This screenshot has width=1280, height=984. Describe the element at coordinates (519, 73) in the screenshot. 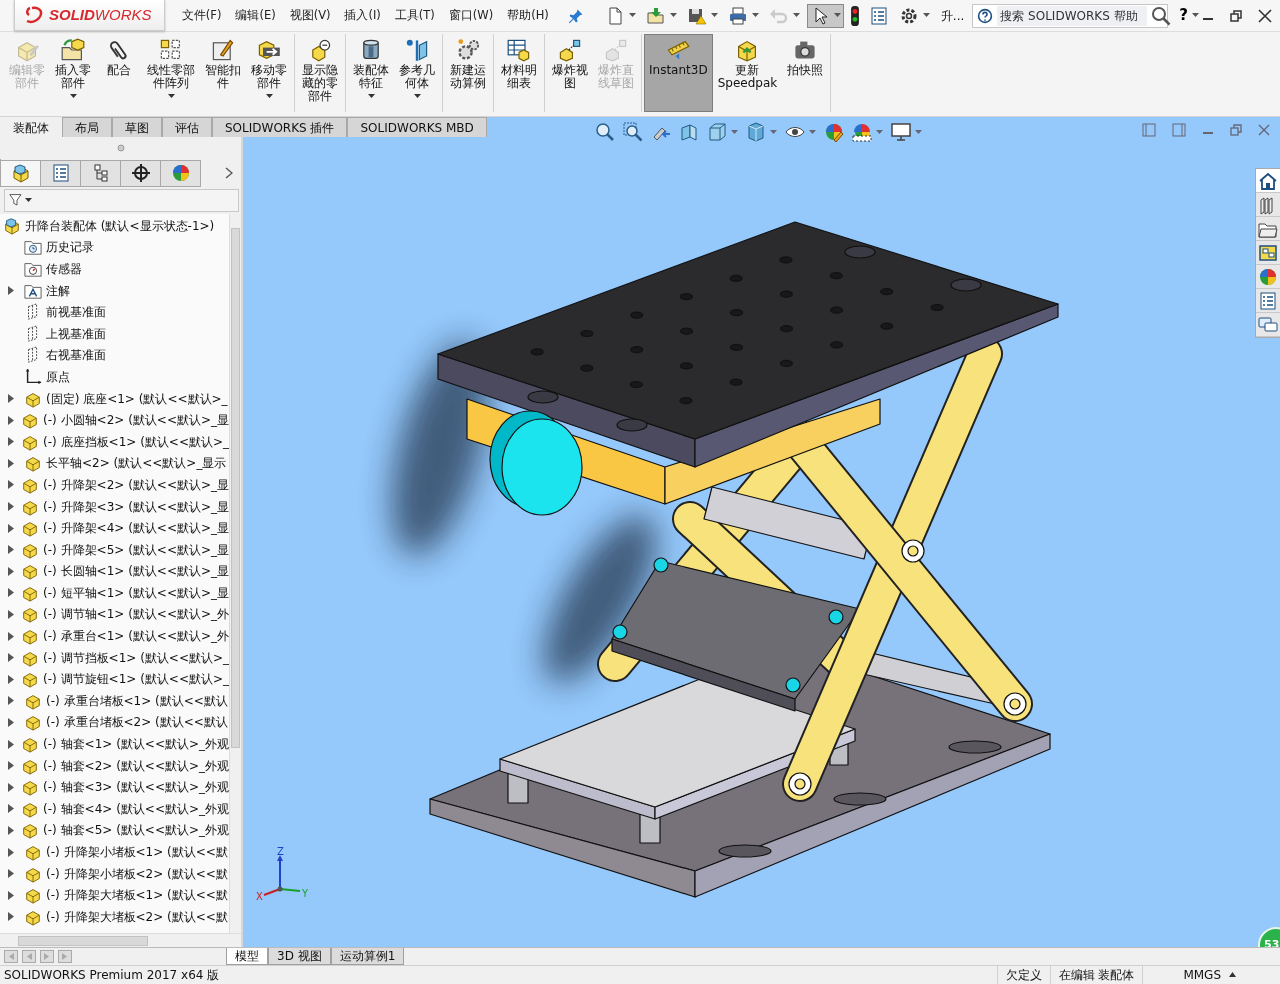

I see `command-button: 材料明细表` at that location.